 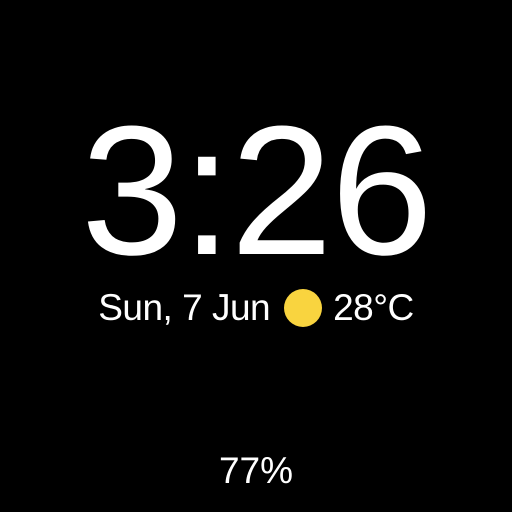 What do you see at coordinates (303, 308) in the screenshot?
I see `sun-icon` at bounding box center [303, 308].